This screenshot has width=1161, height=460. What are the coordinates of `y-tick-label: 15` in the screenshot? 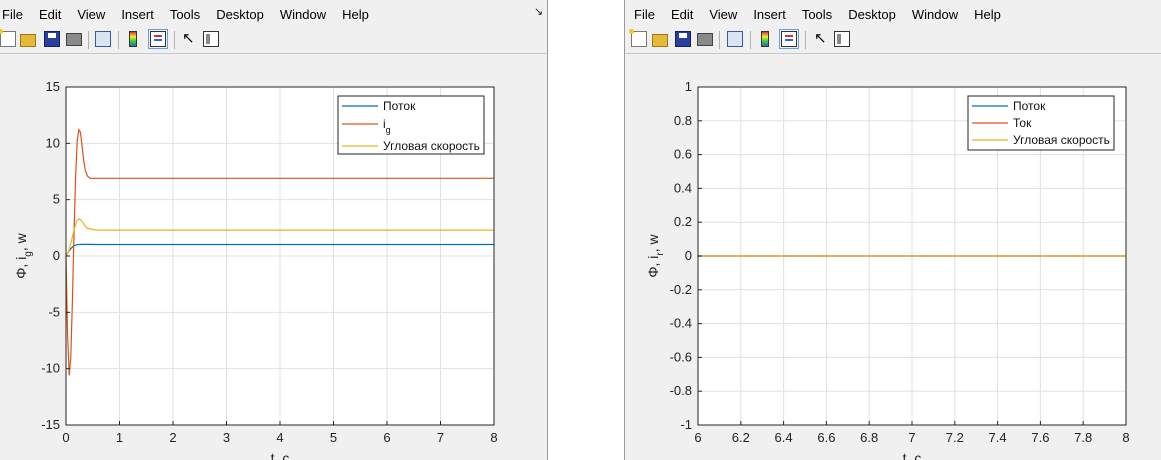 It's located at (53, 86).